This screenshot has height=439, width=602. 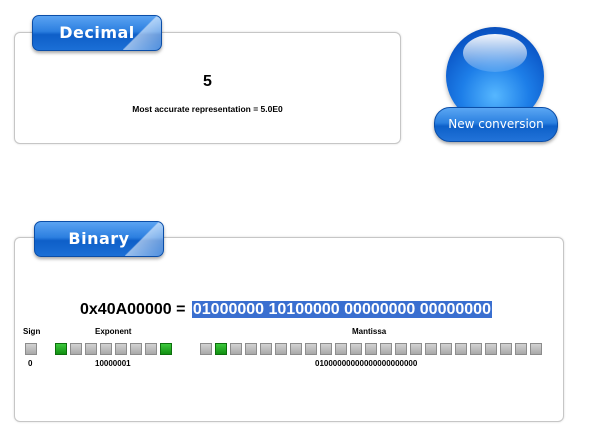 What do you see at coordinates (180, 309) in the screenshot?
I see `equals-sign: =` at bounding box center [180, 309].